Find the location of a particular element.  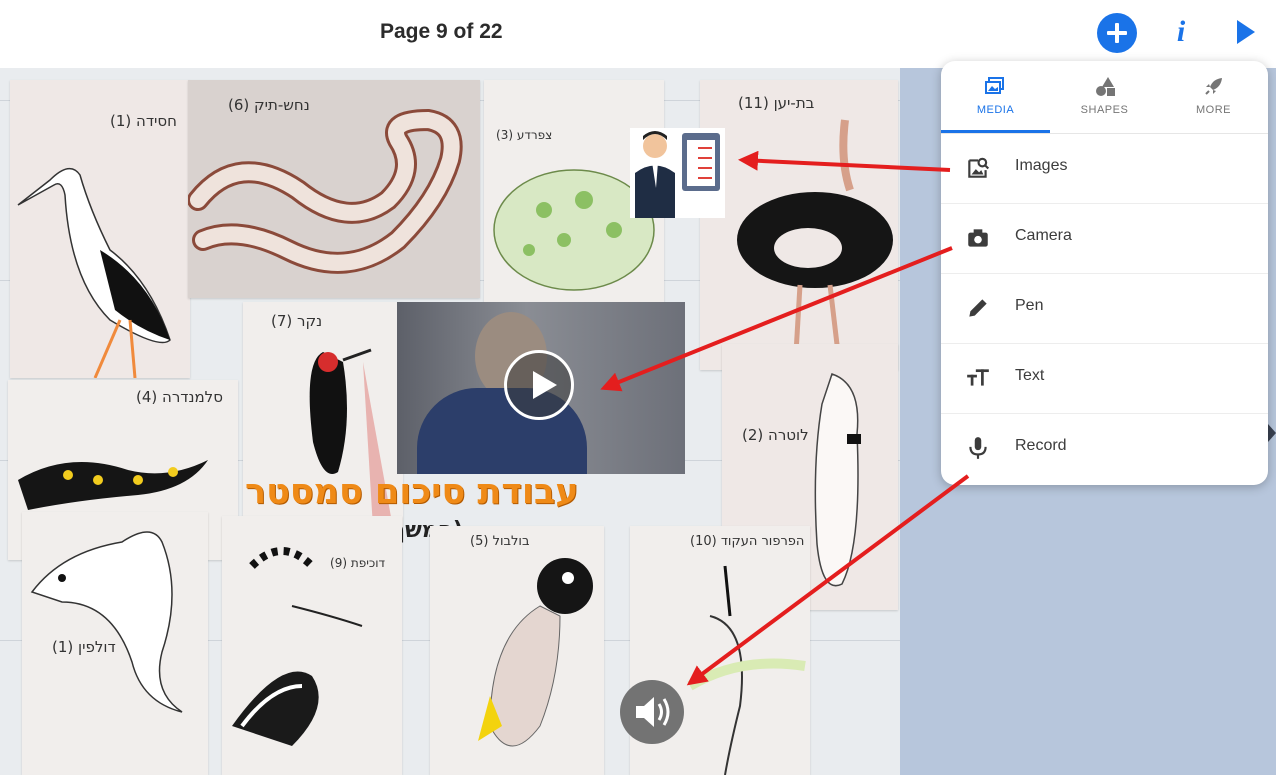

card-hoopoe: דוכיפת (9) is located at coordinates (312, 645).